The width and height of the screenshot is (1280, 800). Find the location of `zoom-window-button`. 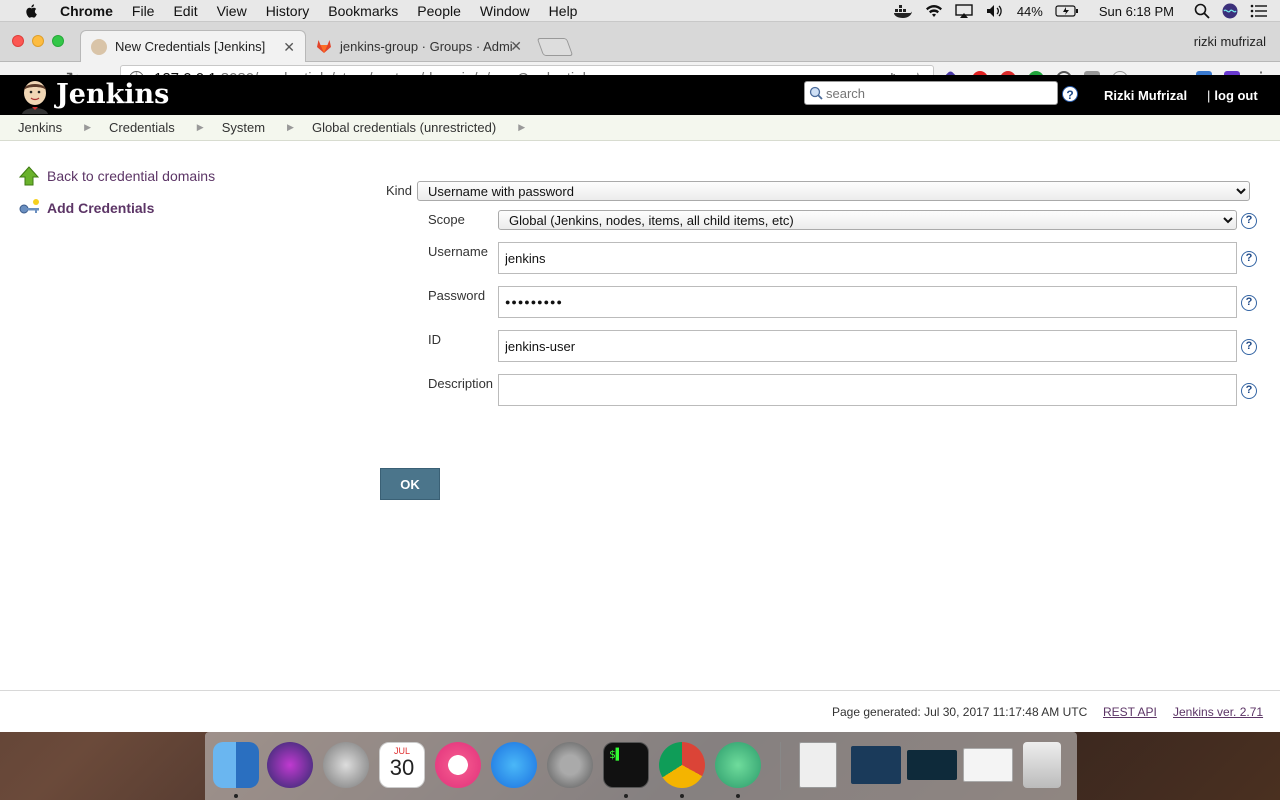

zoom-window-button is located at coordinates (58, 41).